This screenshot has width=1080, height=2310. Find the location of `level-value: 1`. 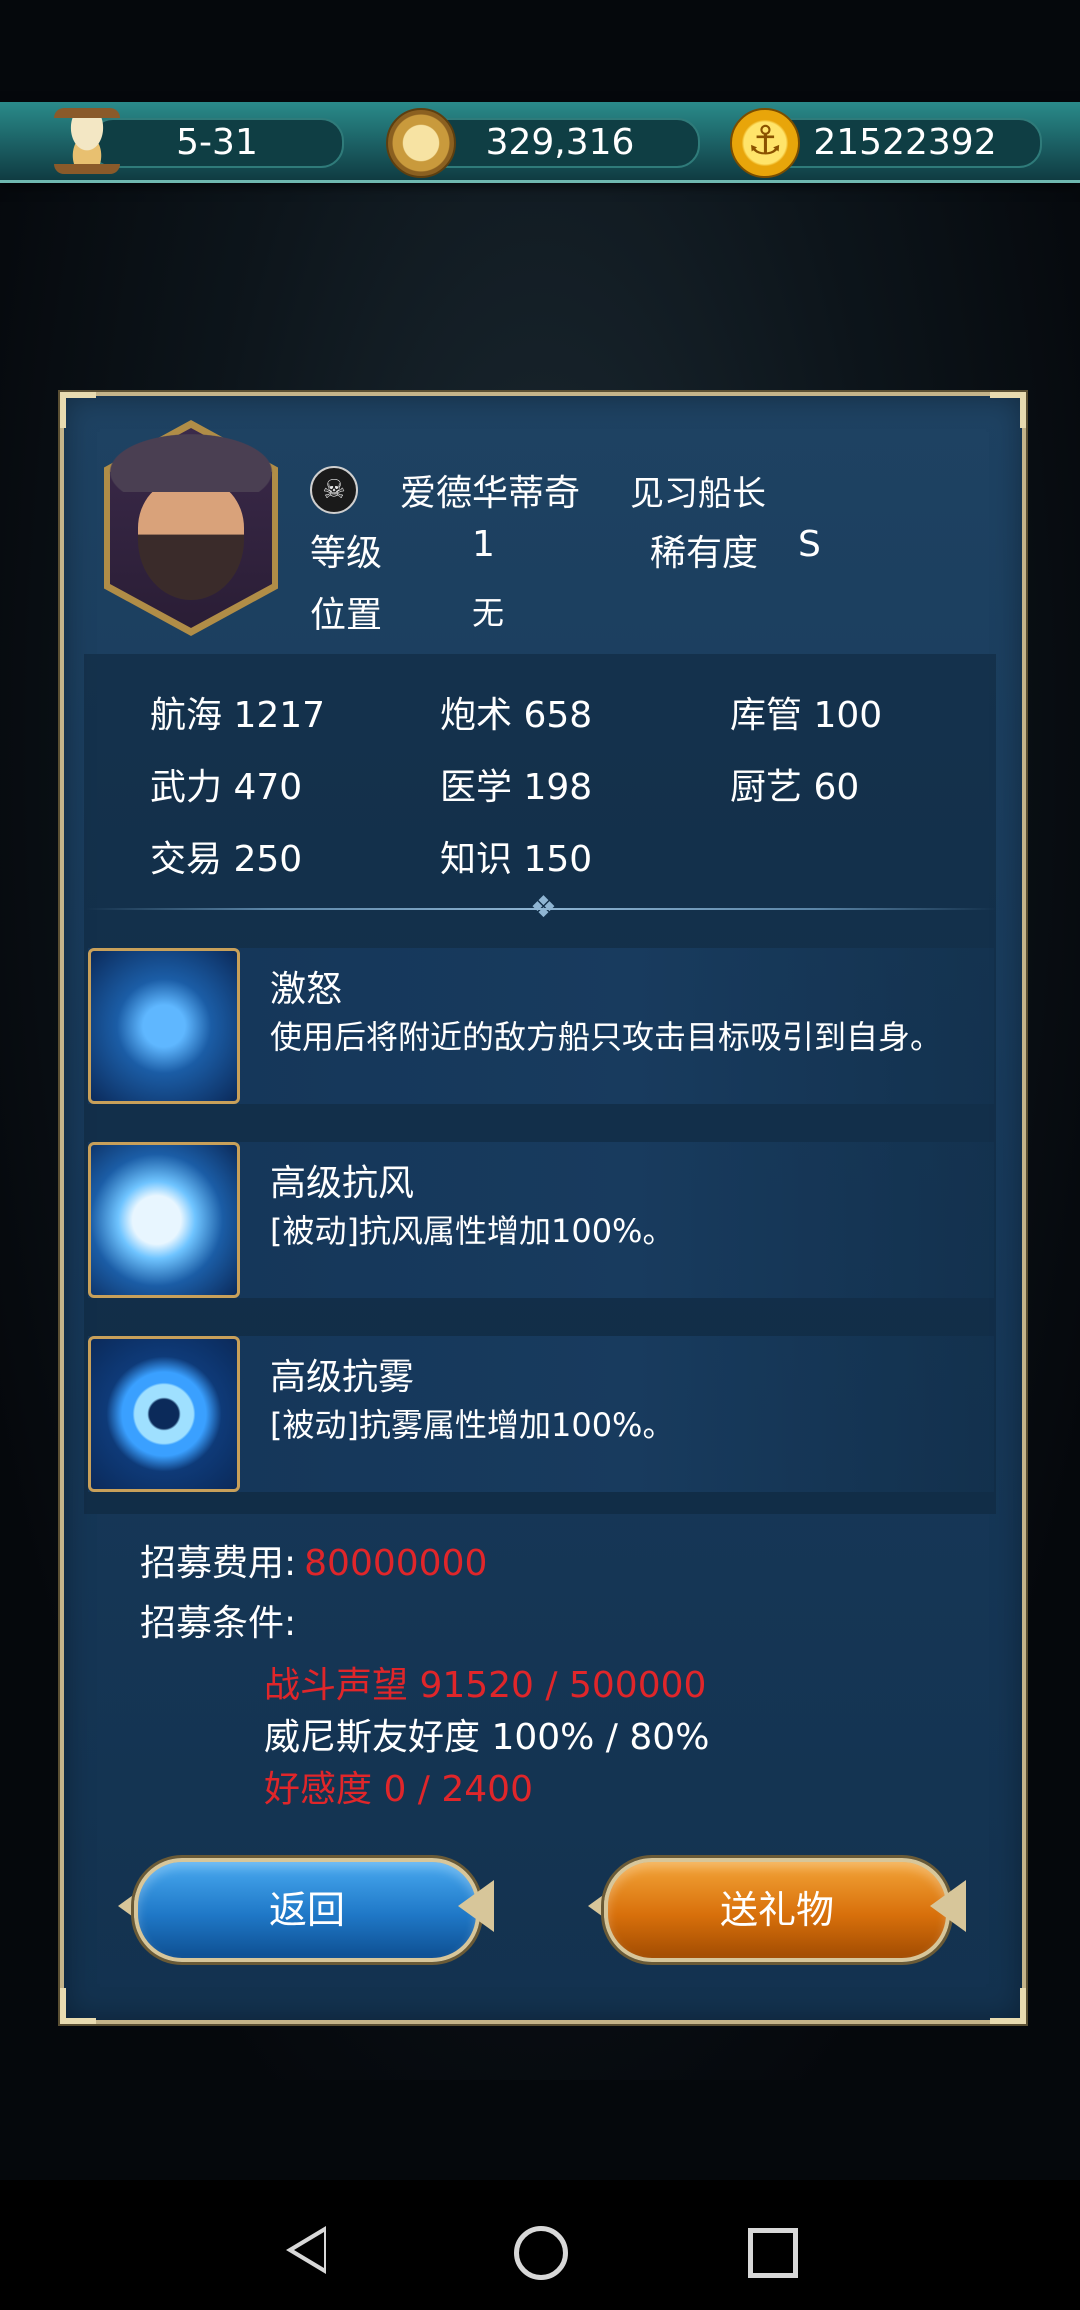

level-value: 1 is located at coordinates (483, 544).